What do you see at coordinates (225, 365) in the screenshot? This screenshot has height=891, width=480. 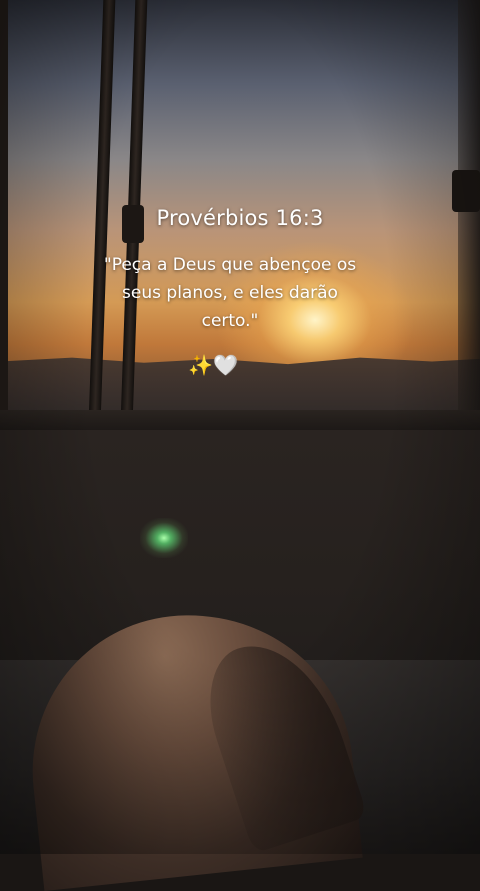 I see `white-heart-icon: 🤍` at bounding box center [225, 365].